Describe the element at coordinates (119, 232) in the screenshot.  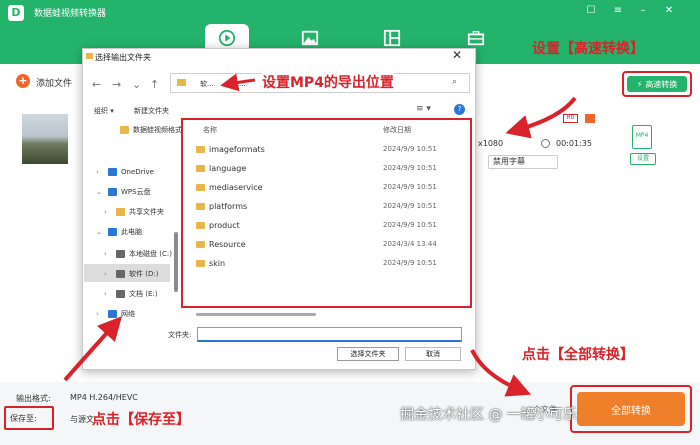
I see `sidebar-item: ⌄ 此电脑` at that location.